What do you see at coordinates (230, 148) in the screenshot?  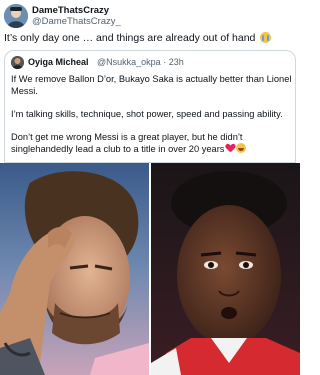 I see `red-heart-icon` at bounding box center [230, 148].